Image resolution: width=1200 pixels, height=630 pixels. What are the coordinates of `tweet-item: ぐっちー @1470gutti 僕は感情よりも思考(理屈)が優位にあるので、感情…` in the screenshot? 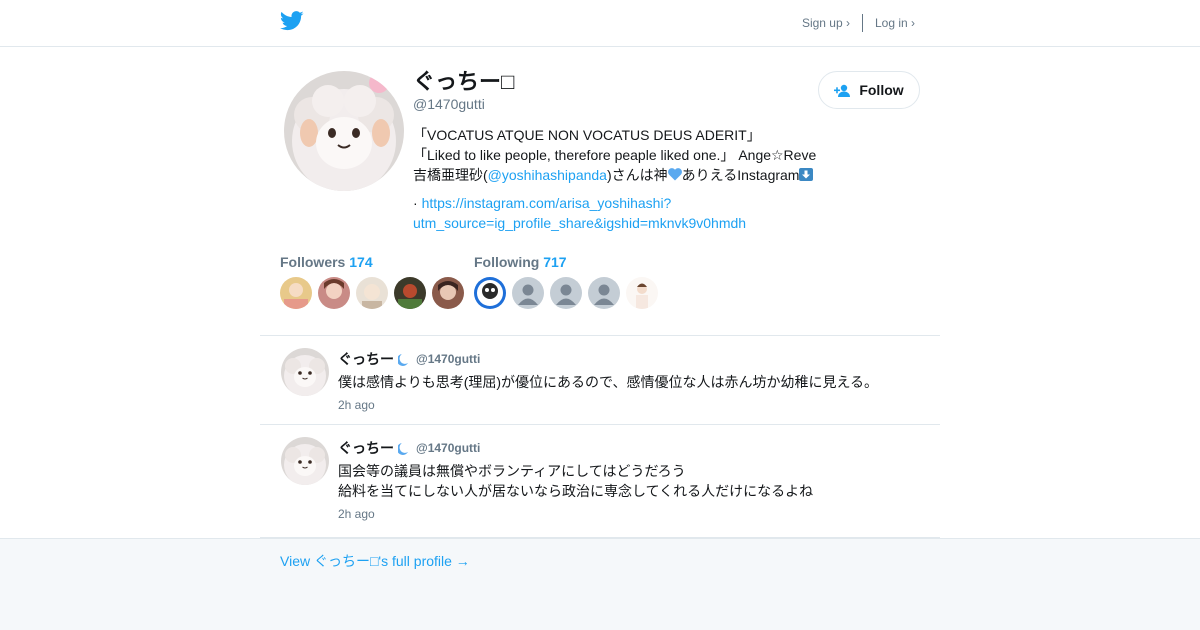 It's located at (600, 380).